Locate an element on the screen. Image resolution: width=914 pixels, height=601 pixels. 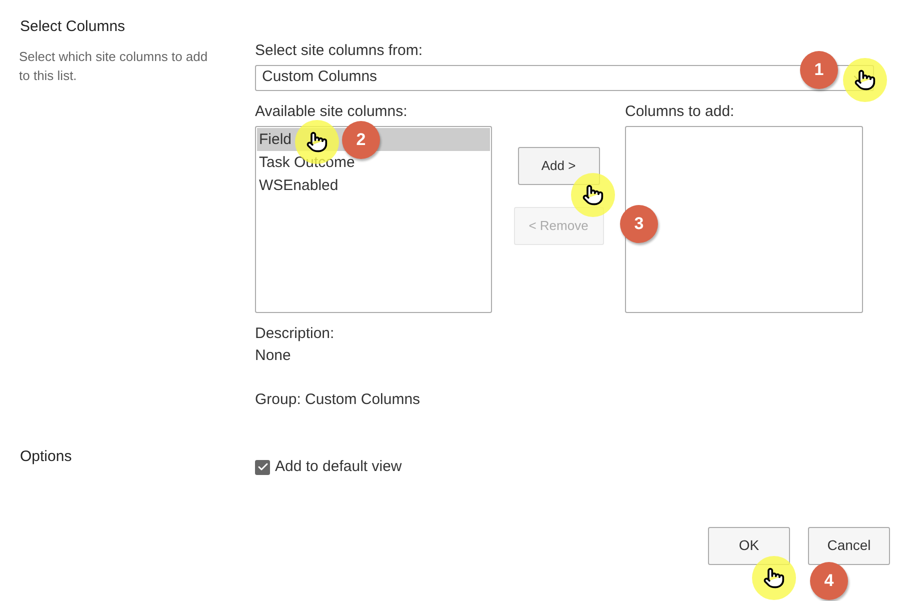
step-badge: 3 is located at coordinates (639, 224).